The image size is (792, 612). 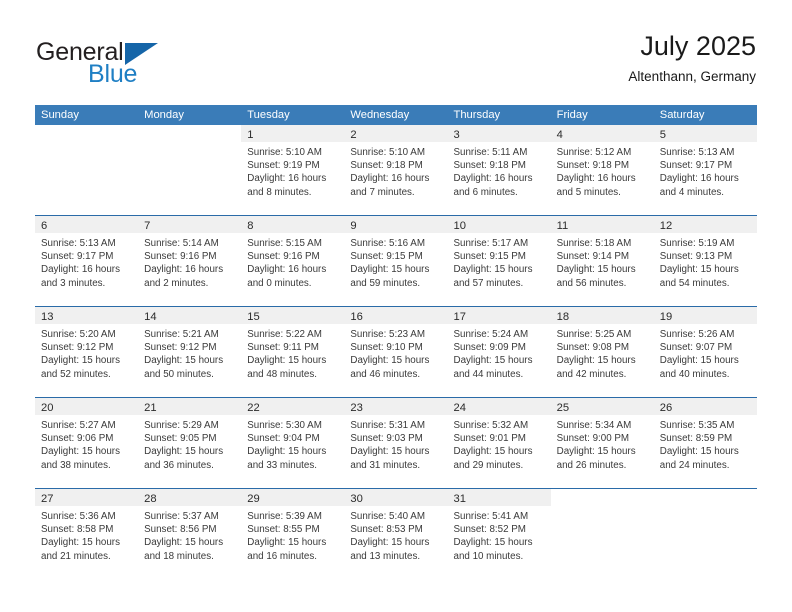 I want to click on daylight-text-line2: and 29 minutes., so click(x=488, y=465).